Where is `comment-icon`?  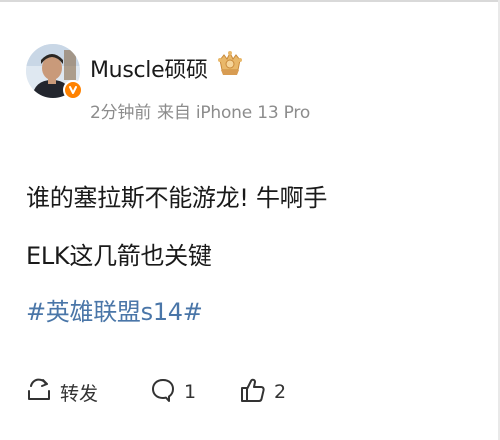
comment-icon is located at coordinates (163, 392).